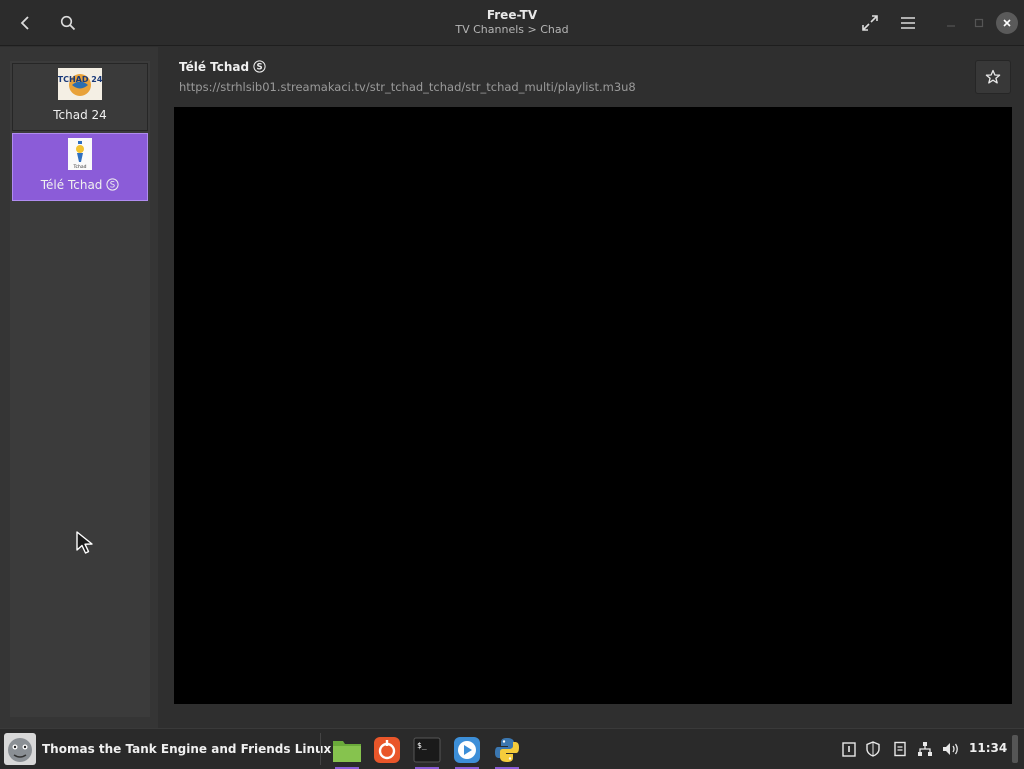  What do you see at coordinates (222, 67) in the screenshot?
I see `channel-title: Télé Tchad S` at bounding box center [222, 67].